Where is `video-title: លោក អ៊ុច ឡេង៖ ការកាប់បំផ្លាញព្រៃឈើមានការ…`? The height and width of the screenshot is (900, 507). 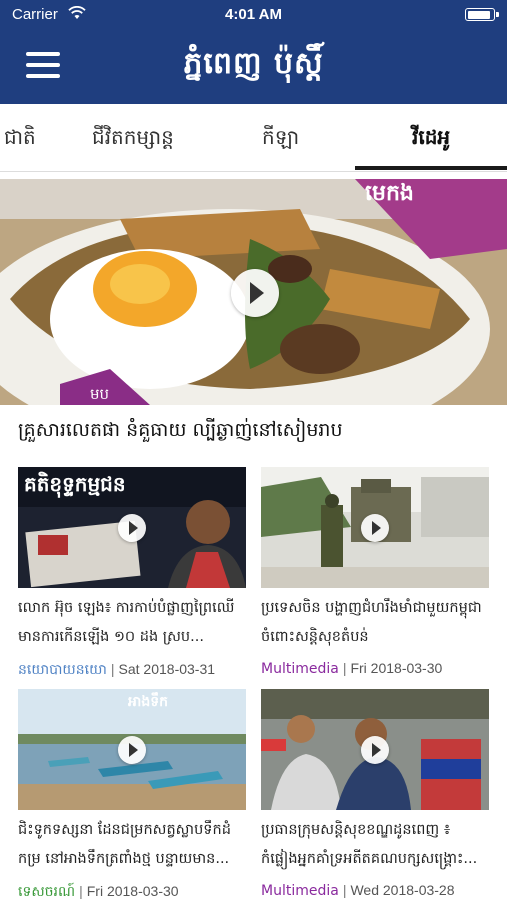 video-title: លោក អ៊ុច ឡេង៖ ការកាប់បំផ្លាញព្រៃឈើមានការ… is located at coordinates (132, 623).